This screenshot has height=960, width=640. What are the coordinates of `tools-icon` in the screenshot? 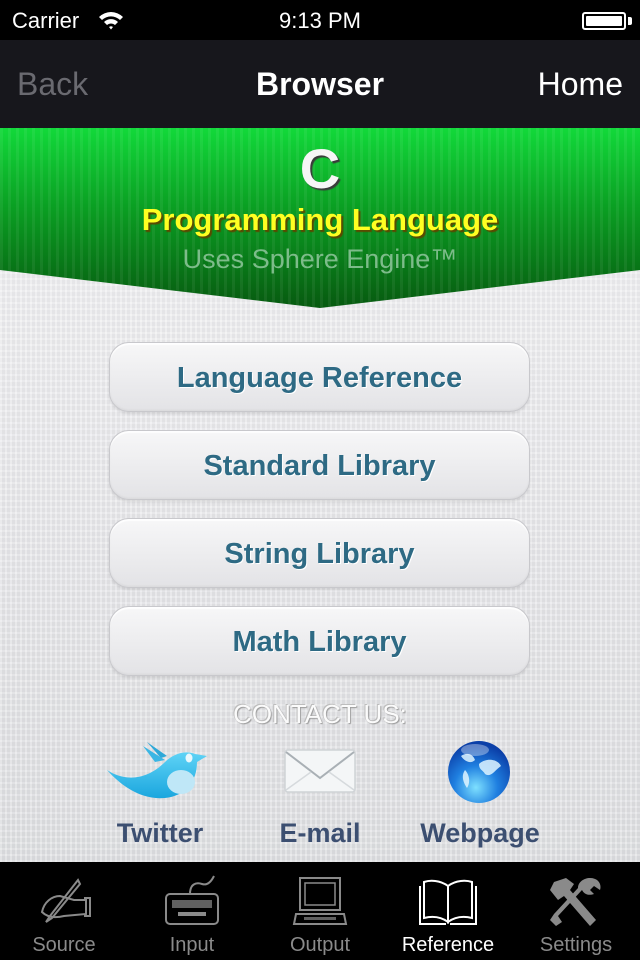 It's located at (575, 902).